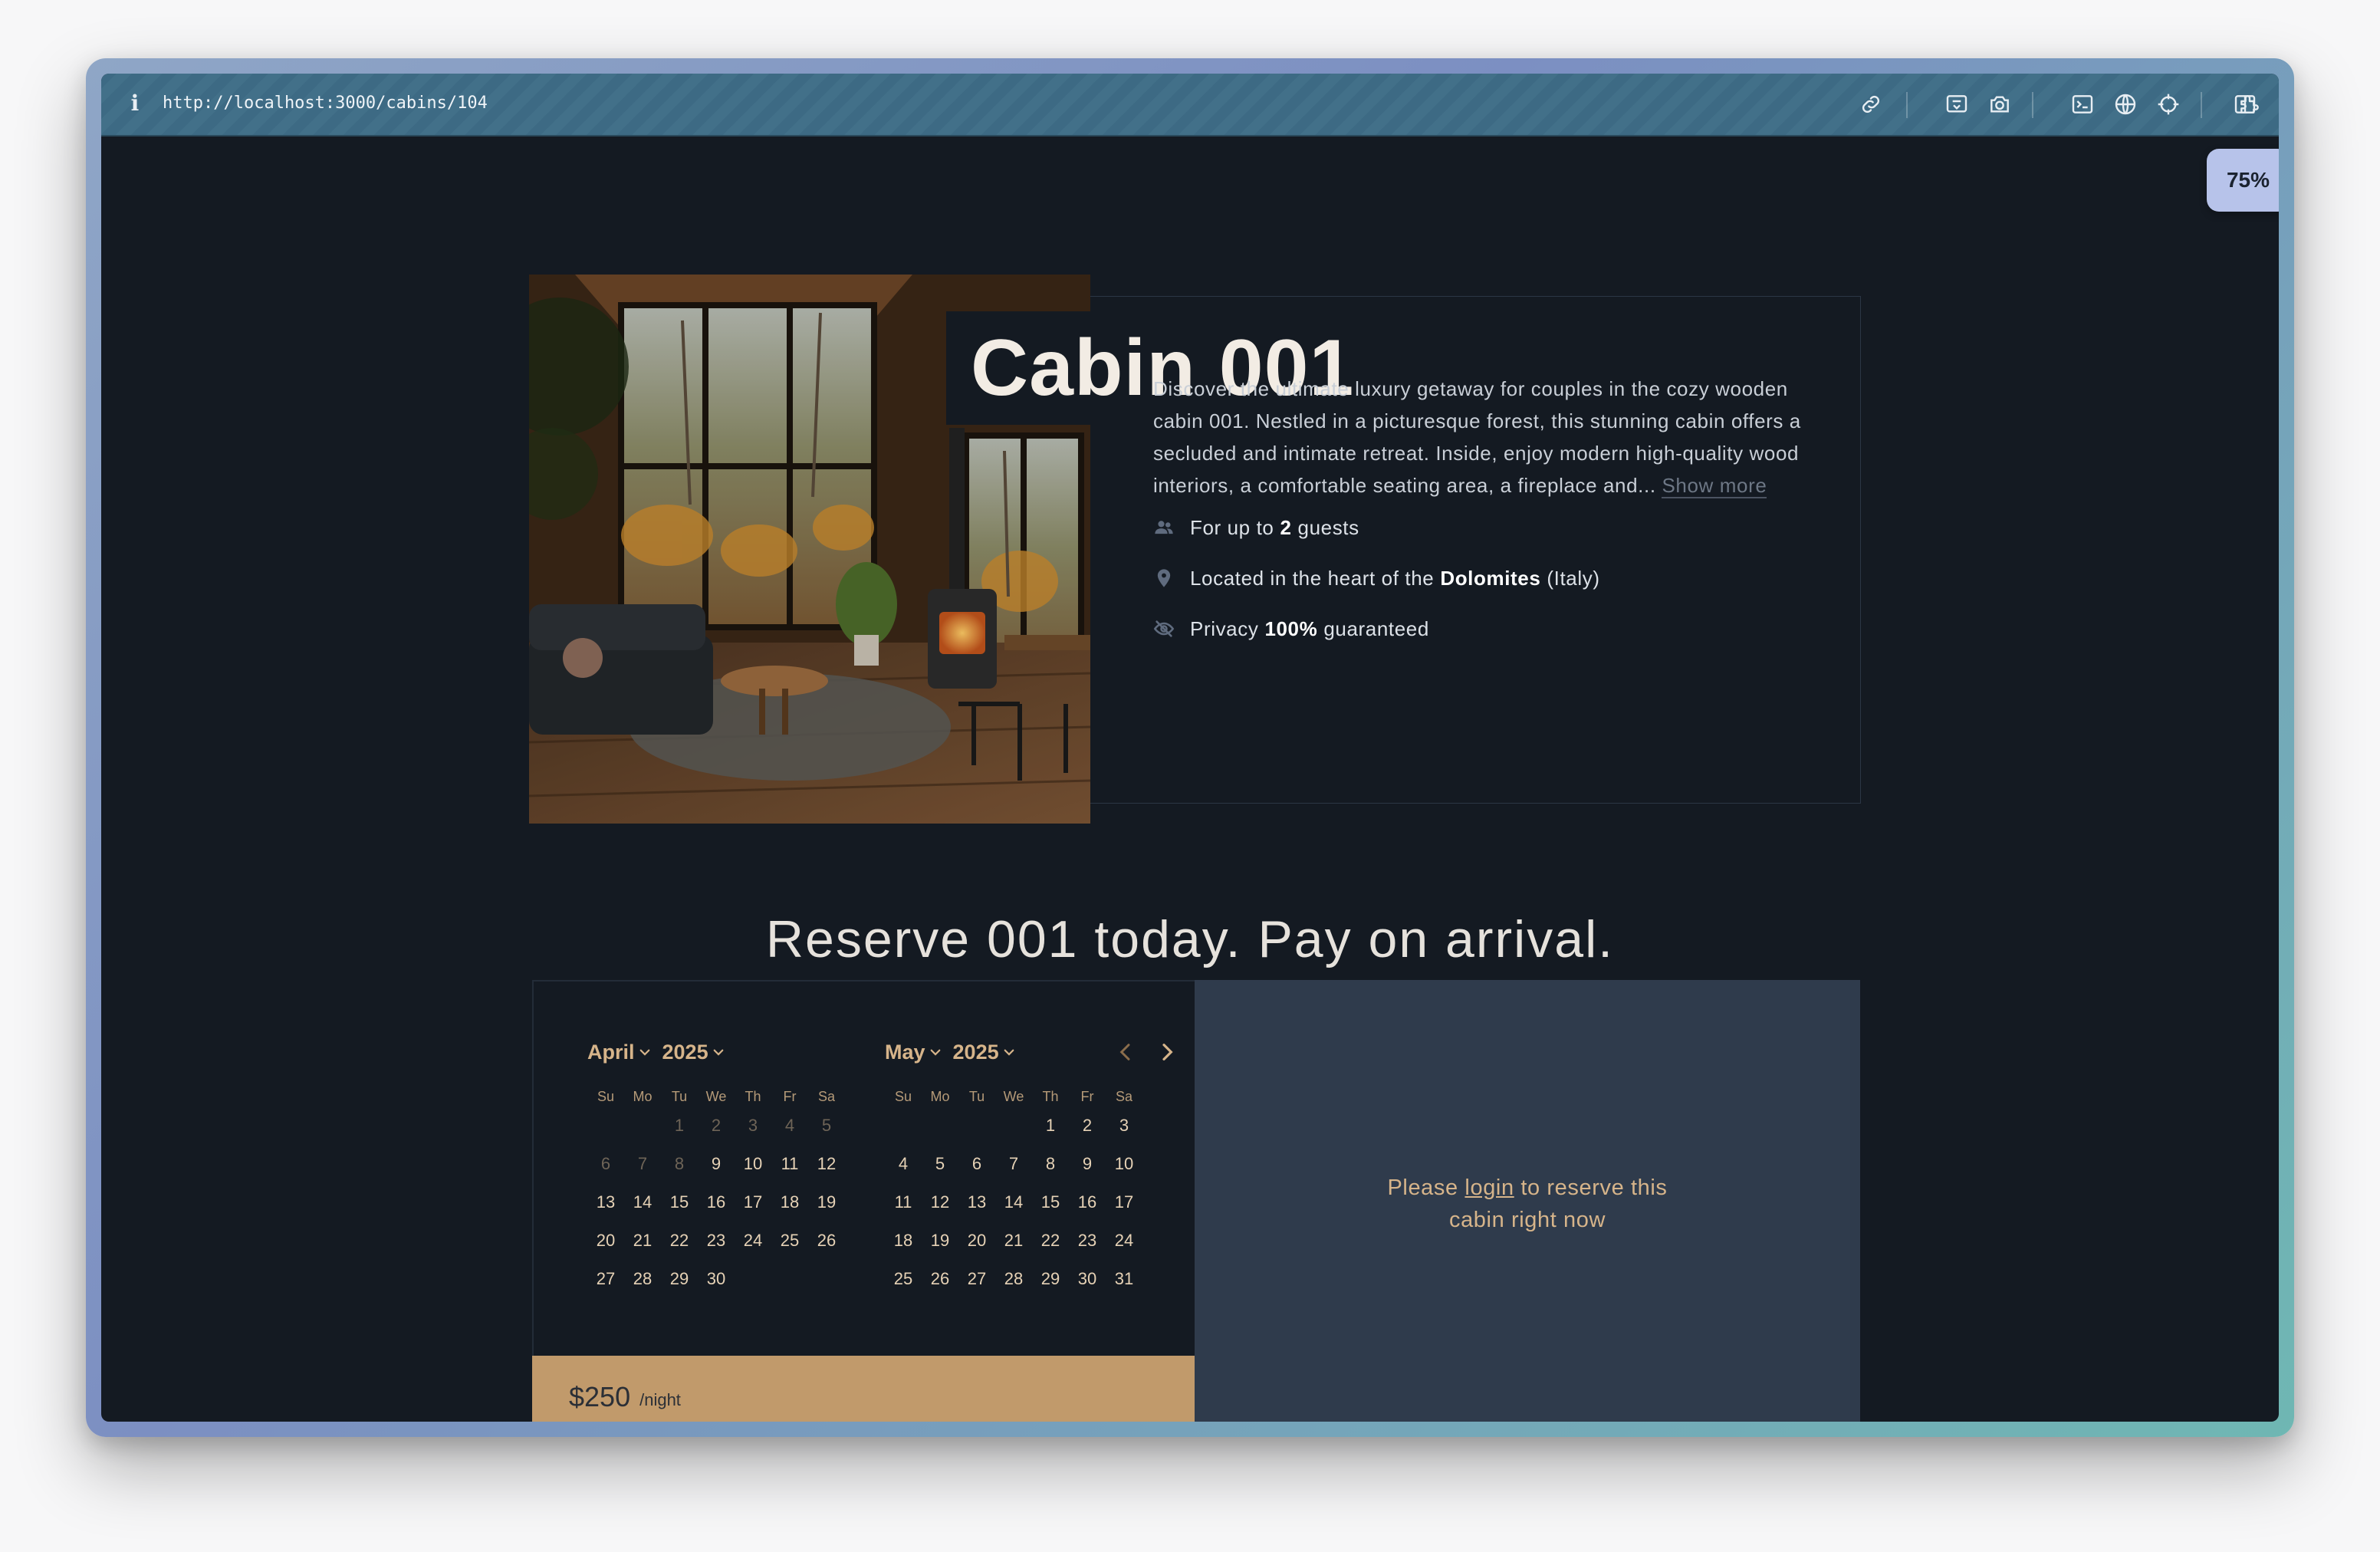 The image size is (2380, 1552). I want to click on weekday-label: Mo, so click(643, 1096).